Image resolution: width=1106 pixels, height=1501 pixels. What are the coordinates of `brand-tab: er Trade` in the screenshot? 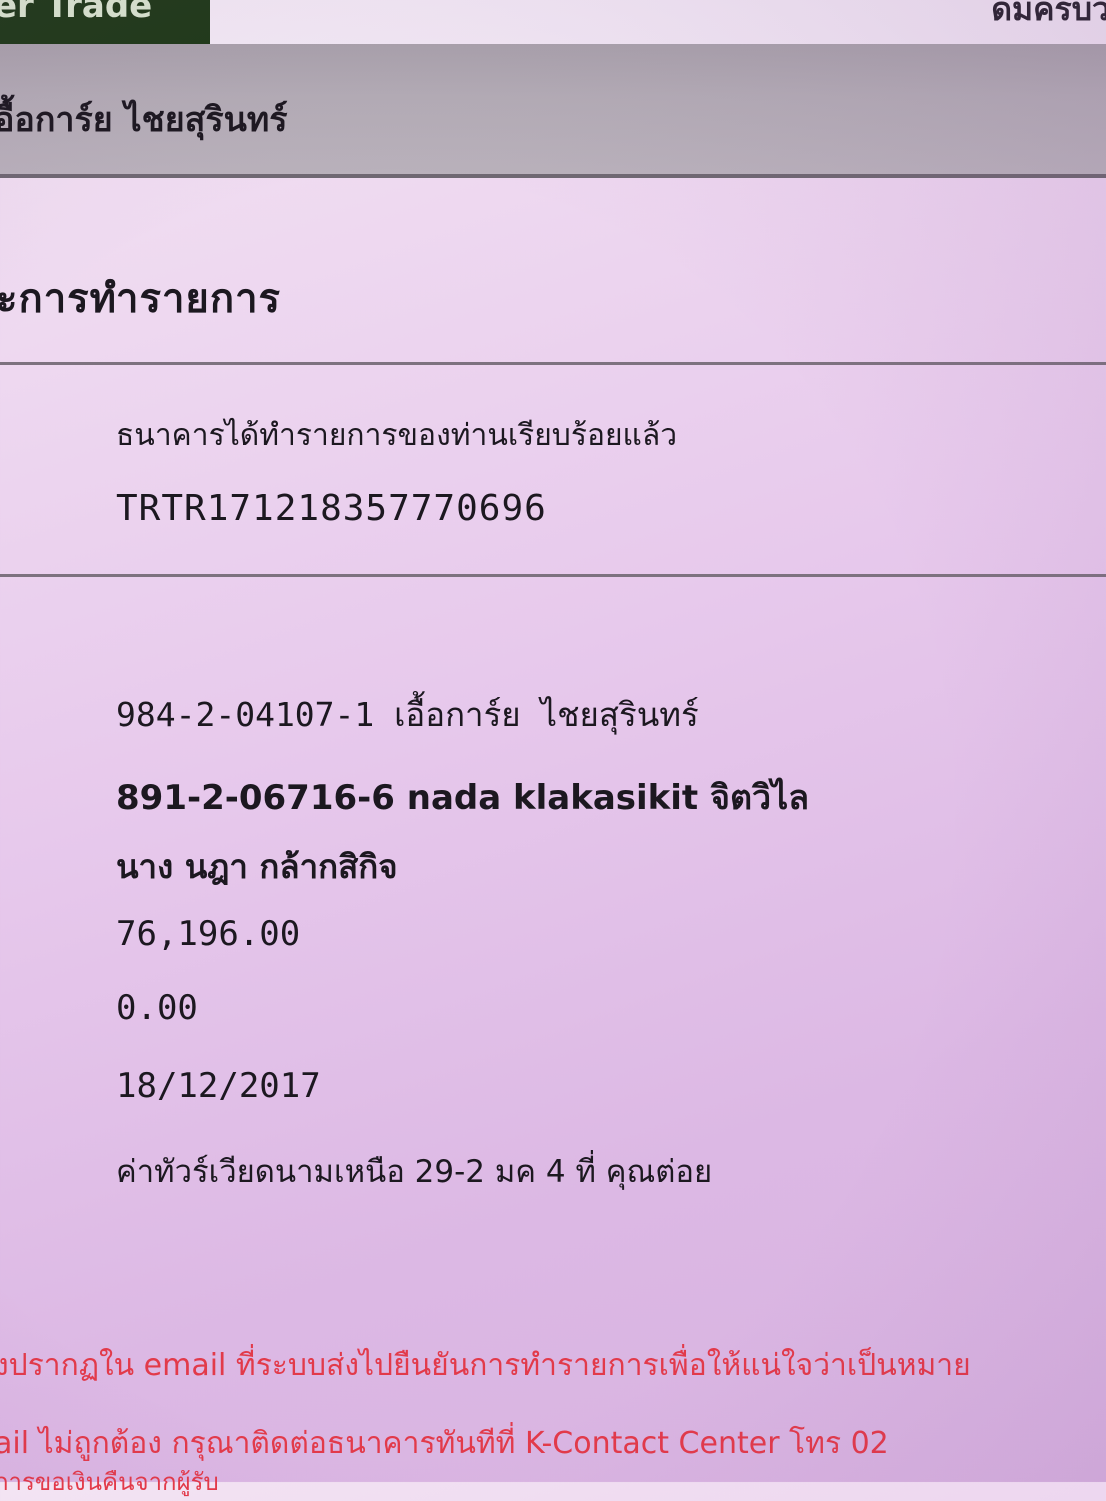 It's located at (105, 22).